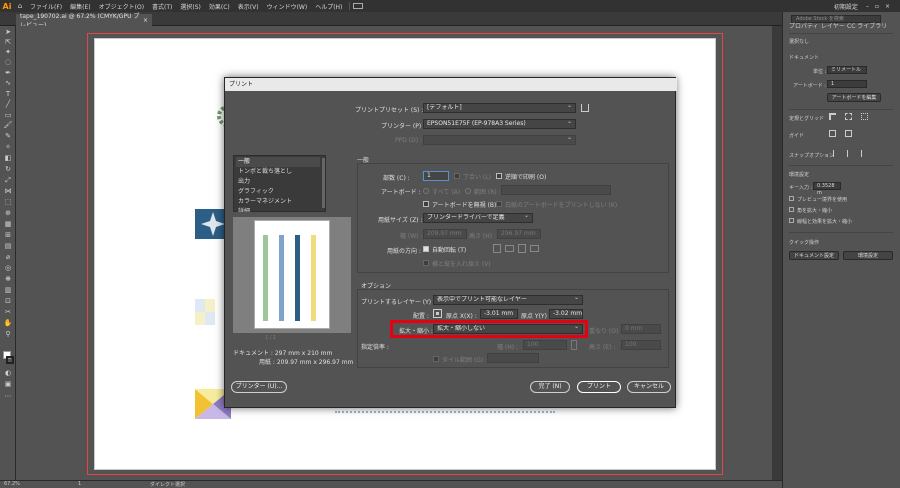 This screenshot has height=488, width=900. What do you see at coordinates (10, 360) in the screenshot?
I see `stroke-color-swatch` at bounding box center [10, 360].